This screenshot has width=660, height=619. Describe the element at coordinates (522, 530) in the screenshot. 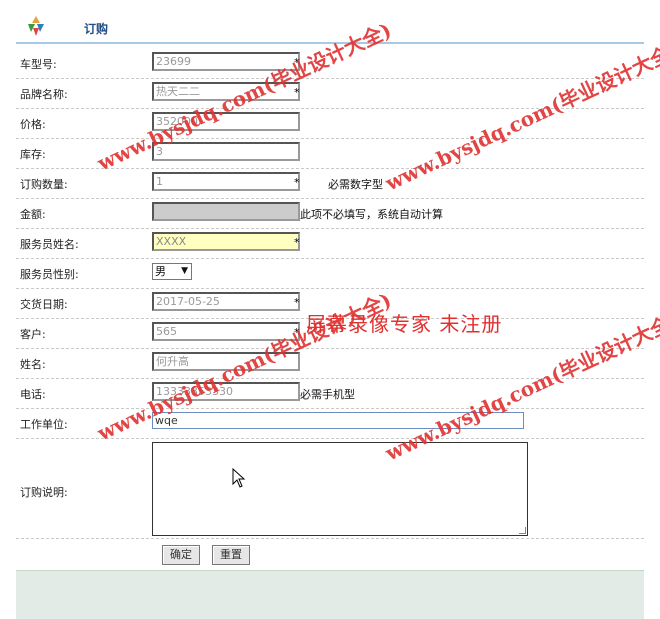

I see `resize-handle-icon` at that location.